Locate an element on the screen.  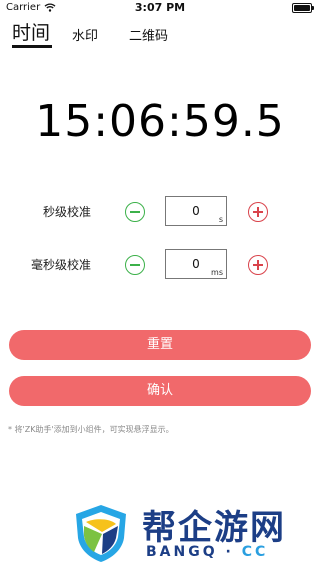
tab-active-indicator is located at coordinates (32, 46).